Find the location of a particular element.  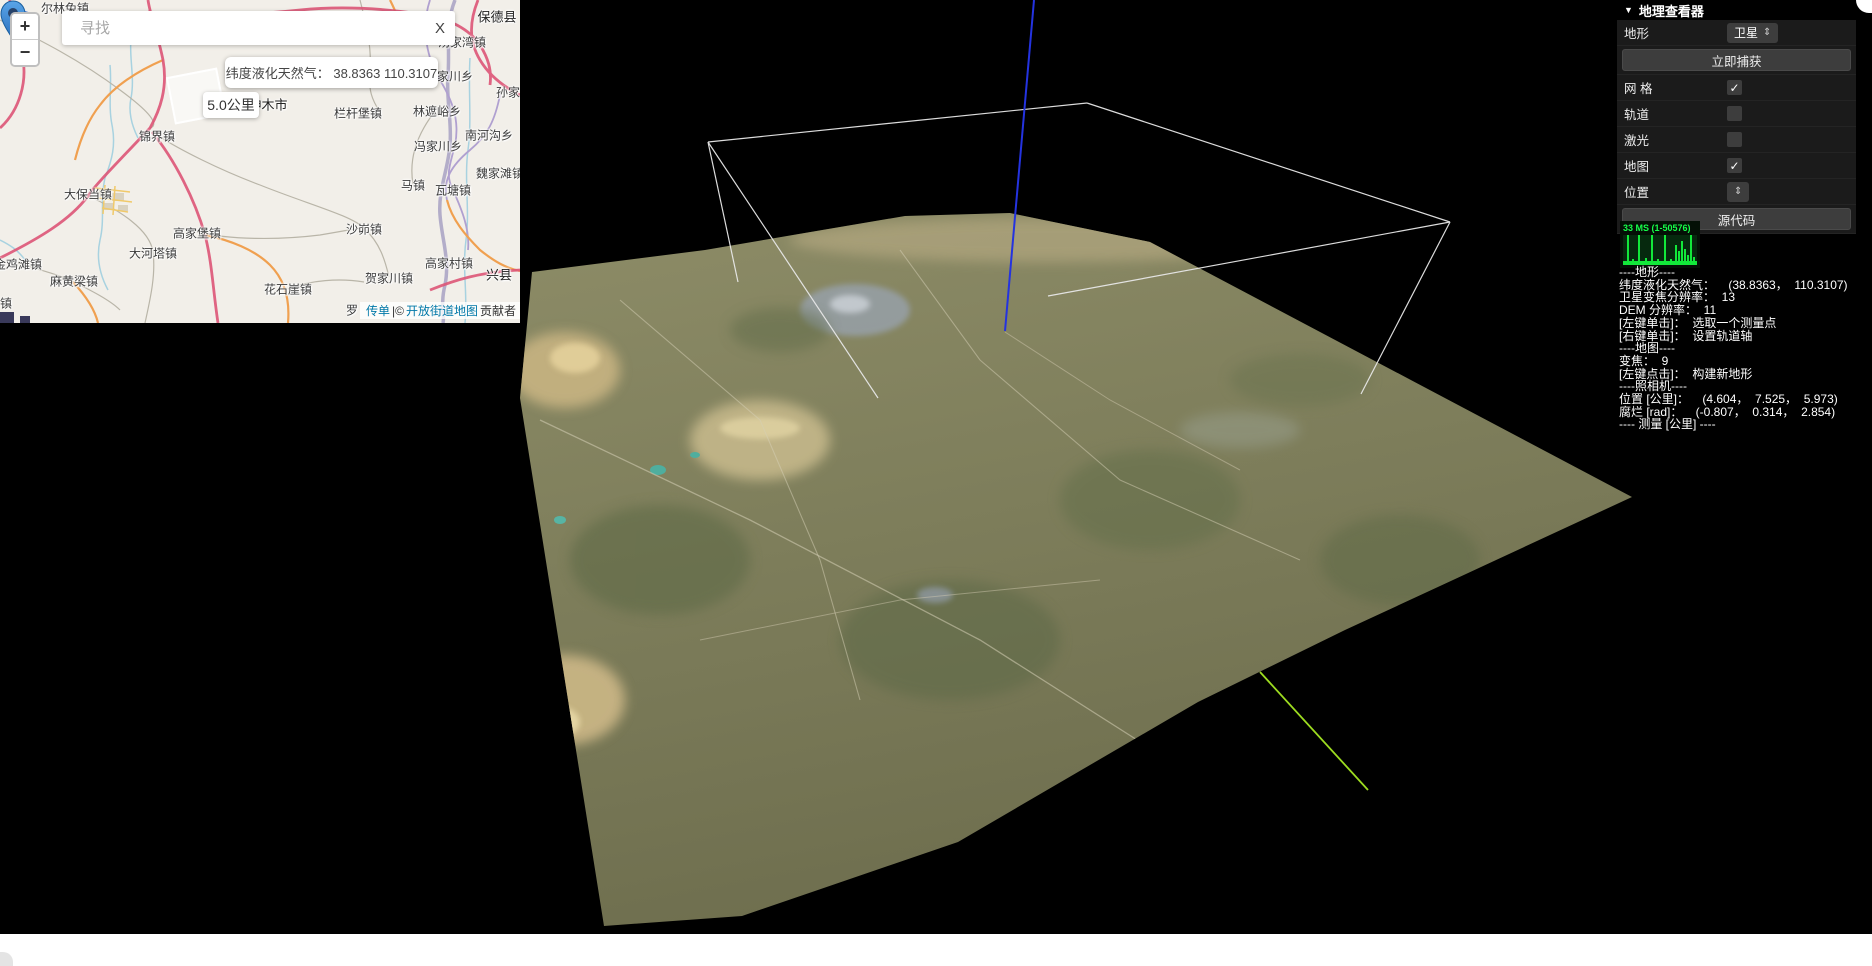

map-place-label: 贺家川镇 is located at coordinates (389, 278).